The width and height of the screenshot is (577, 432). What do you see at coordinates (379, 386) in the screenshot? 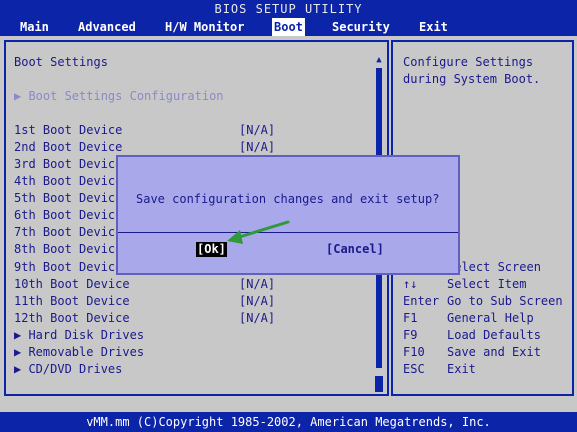
I see `scroll-down-arrow-icon: ▼` at bounding box center [379, 386].